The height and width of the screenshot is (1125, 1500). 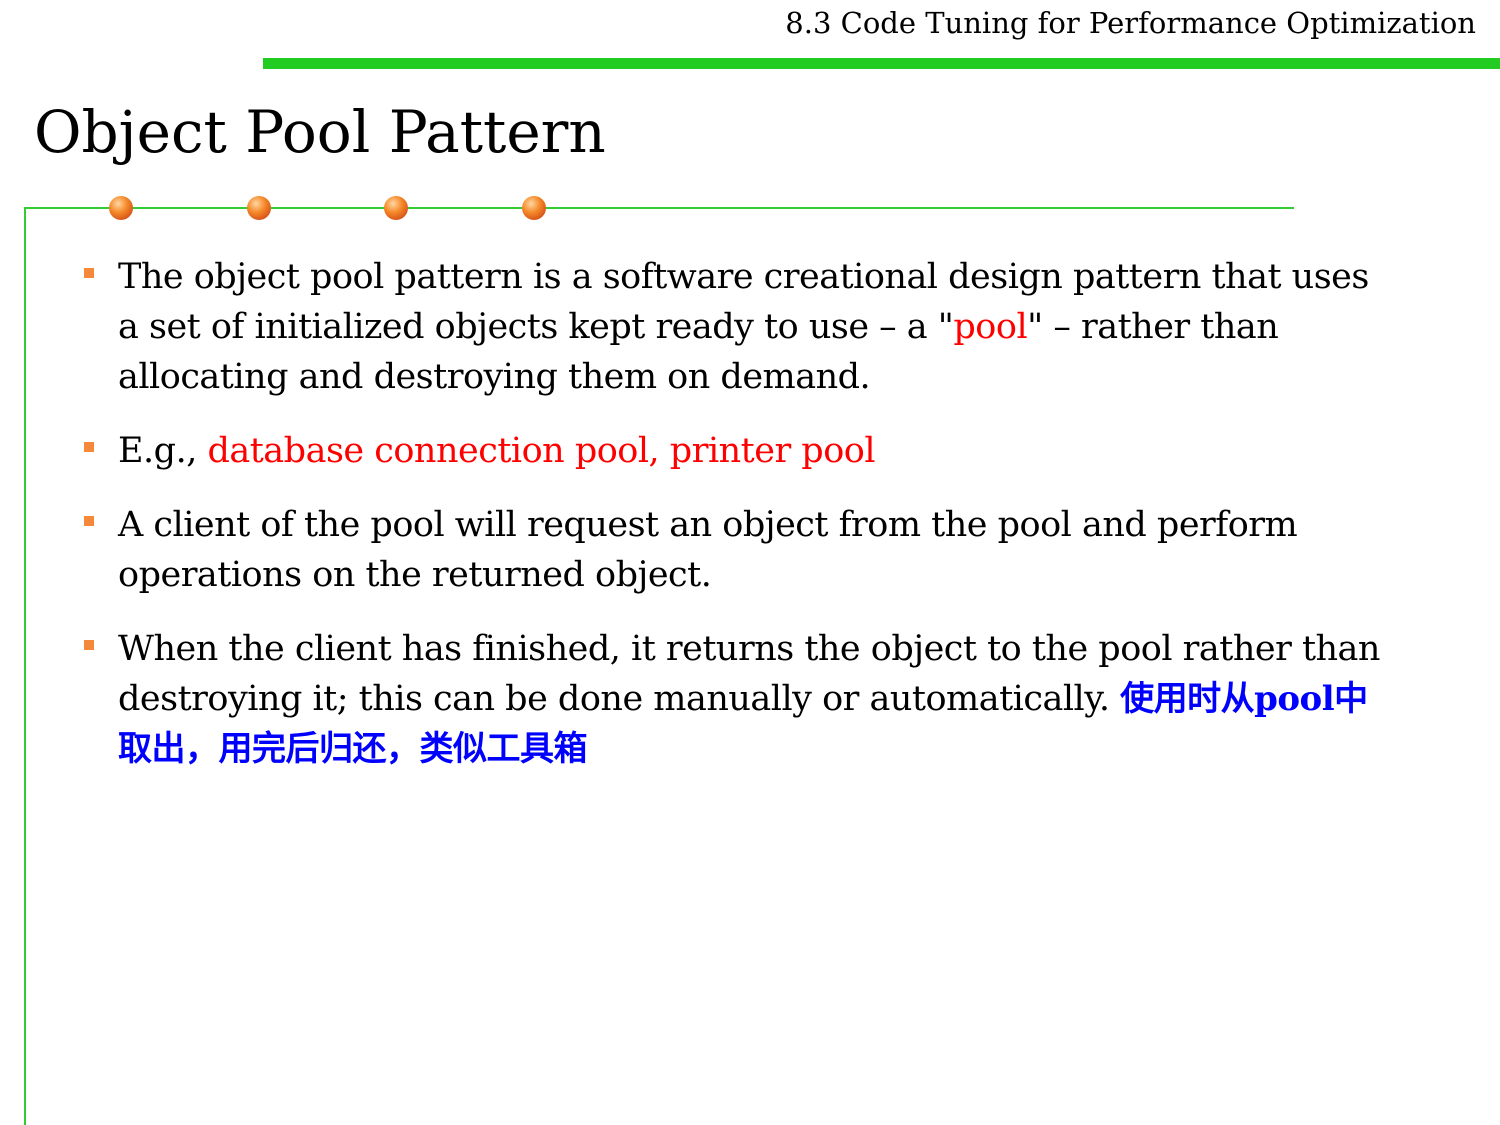 I want to click on bullet-text: E.g.,, so click(x=163, y=451).